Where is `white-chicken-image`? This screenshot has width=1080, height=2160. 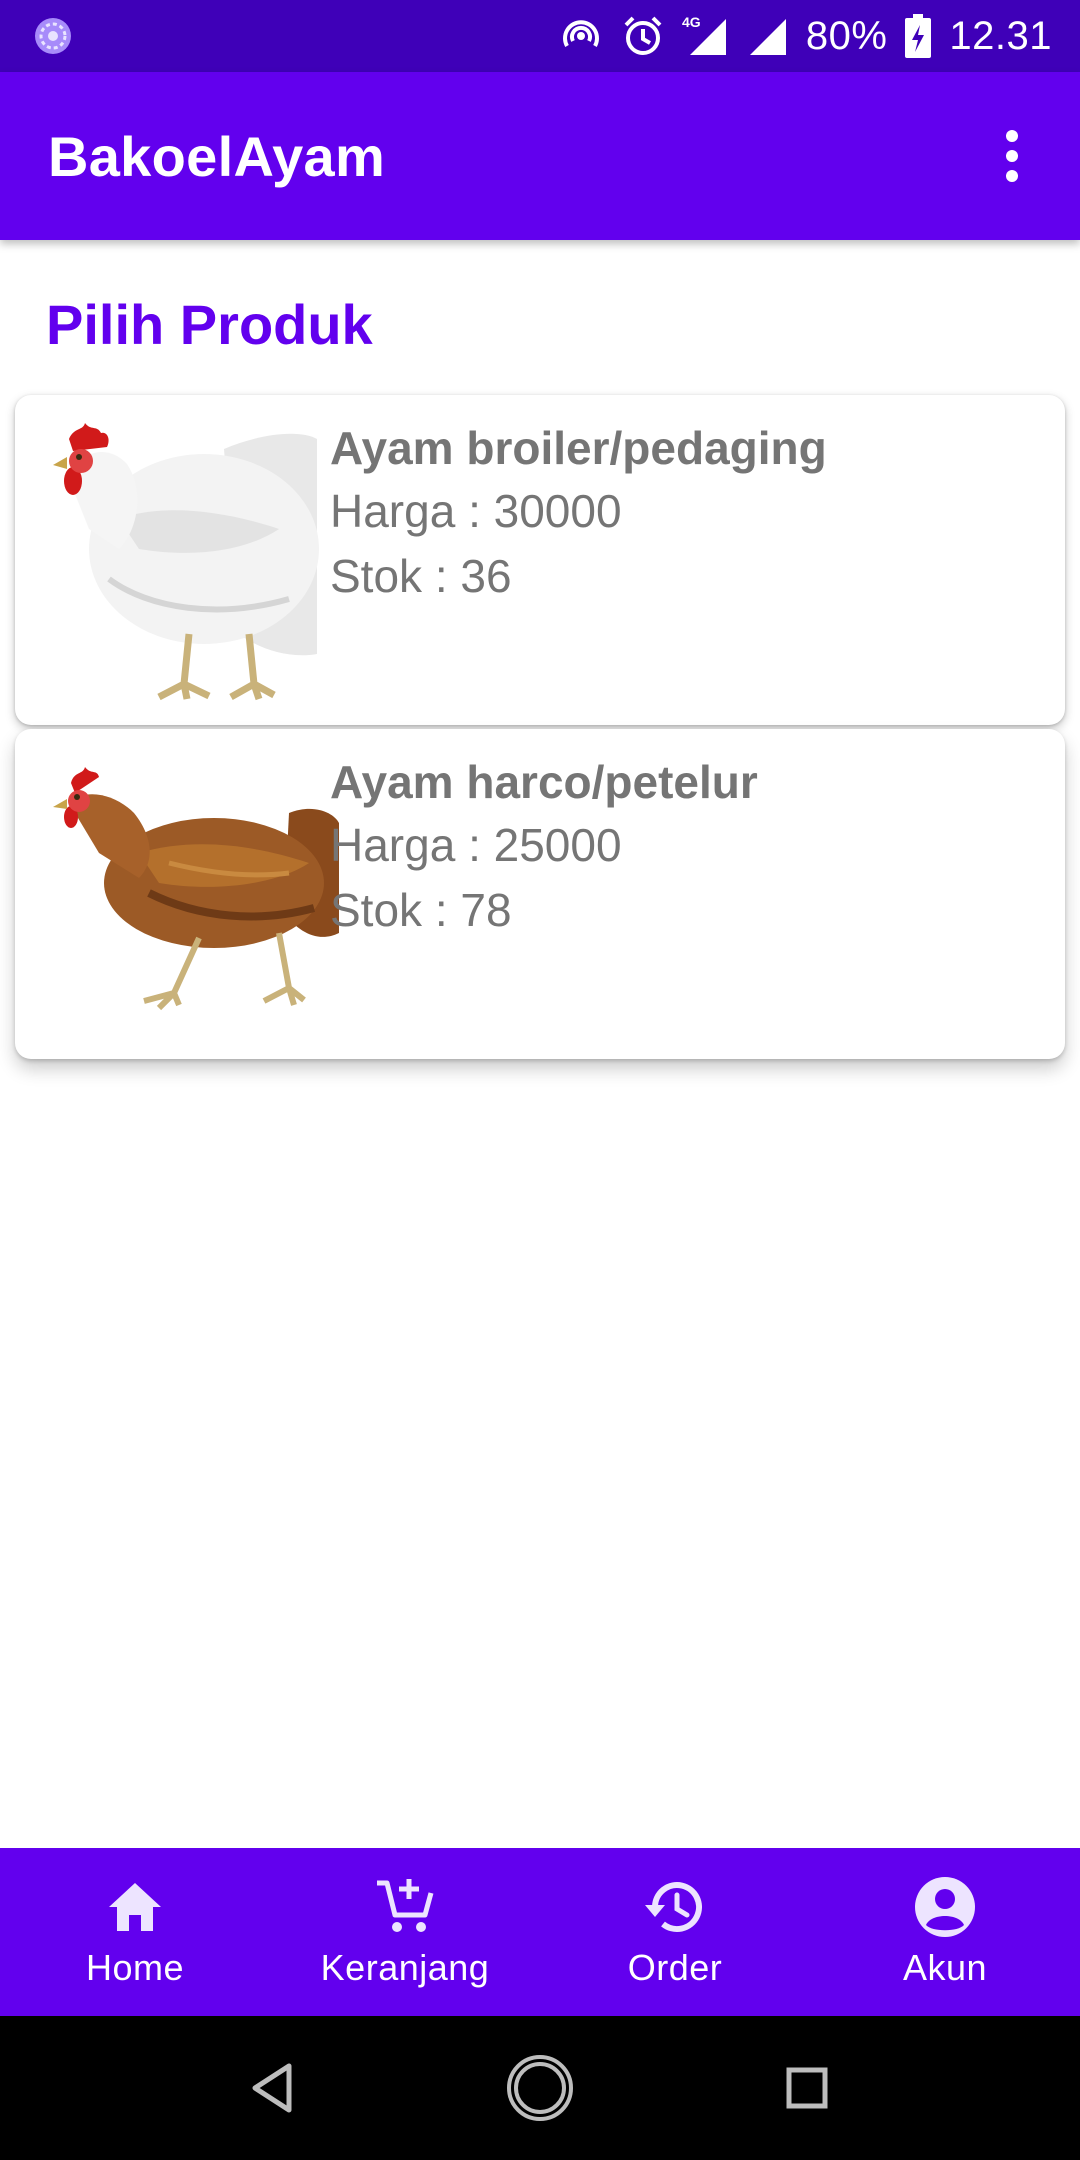 white-chicken-image is located at coordinates (194, 559).